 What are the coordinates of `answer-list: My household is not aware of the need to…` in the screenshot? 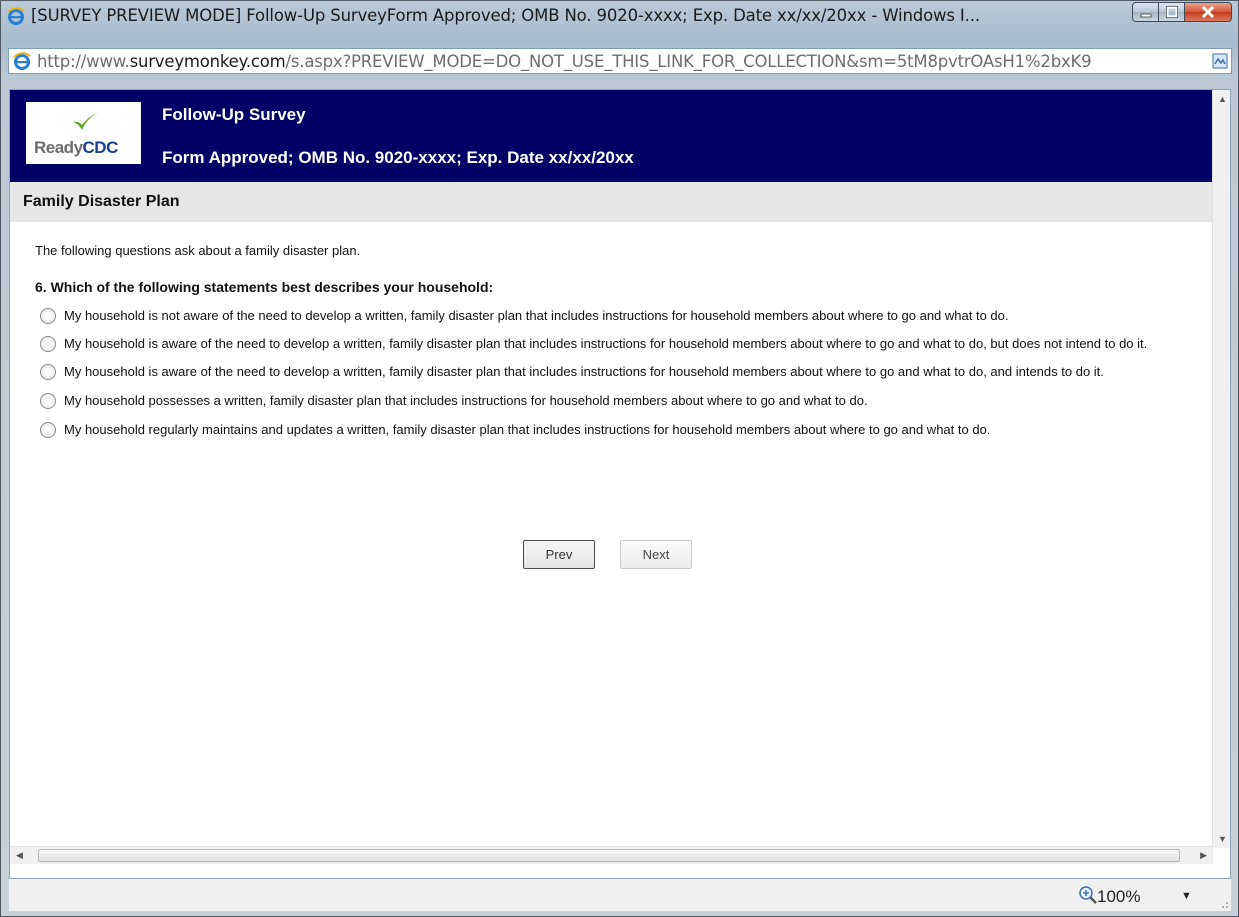 It's located at (600, 370).